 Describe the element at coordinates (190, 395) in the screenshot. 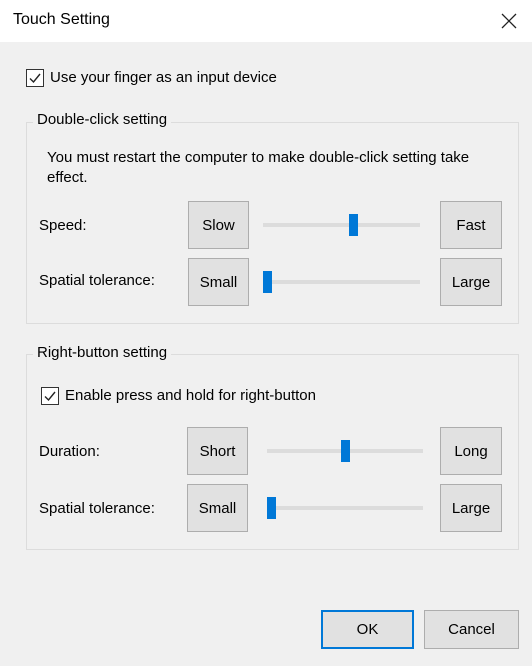

I see `press-hold-label: Enable press and hold for right-button` at that location.